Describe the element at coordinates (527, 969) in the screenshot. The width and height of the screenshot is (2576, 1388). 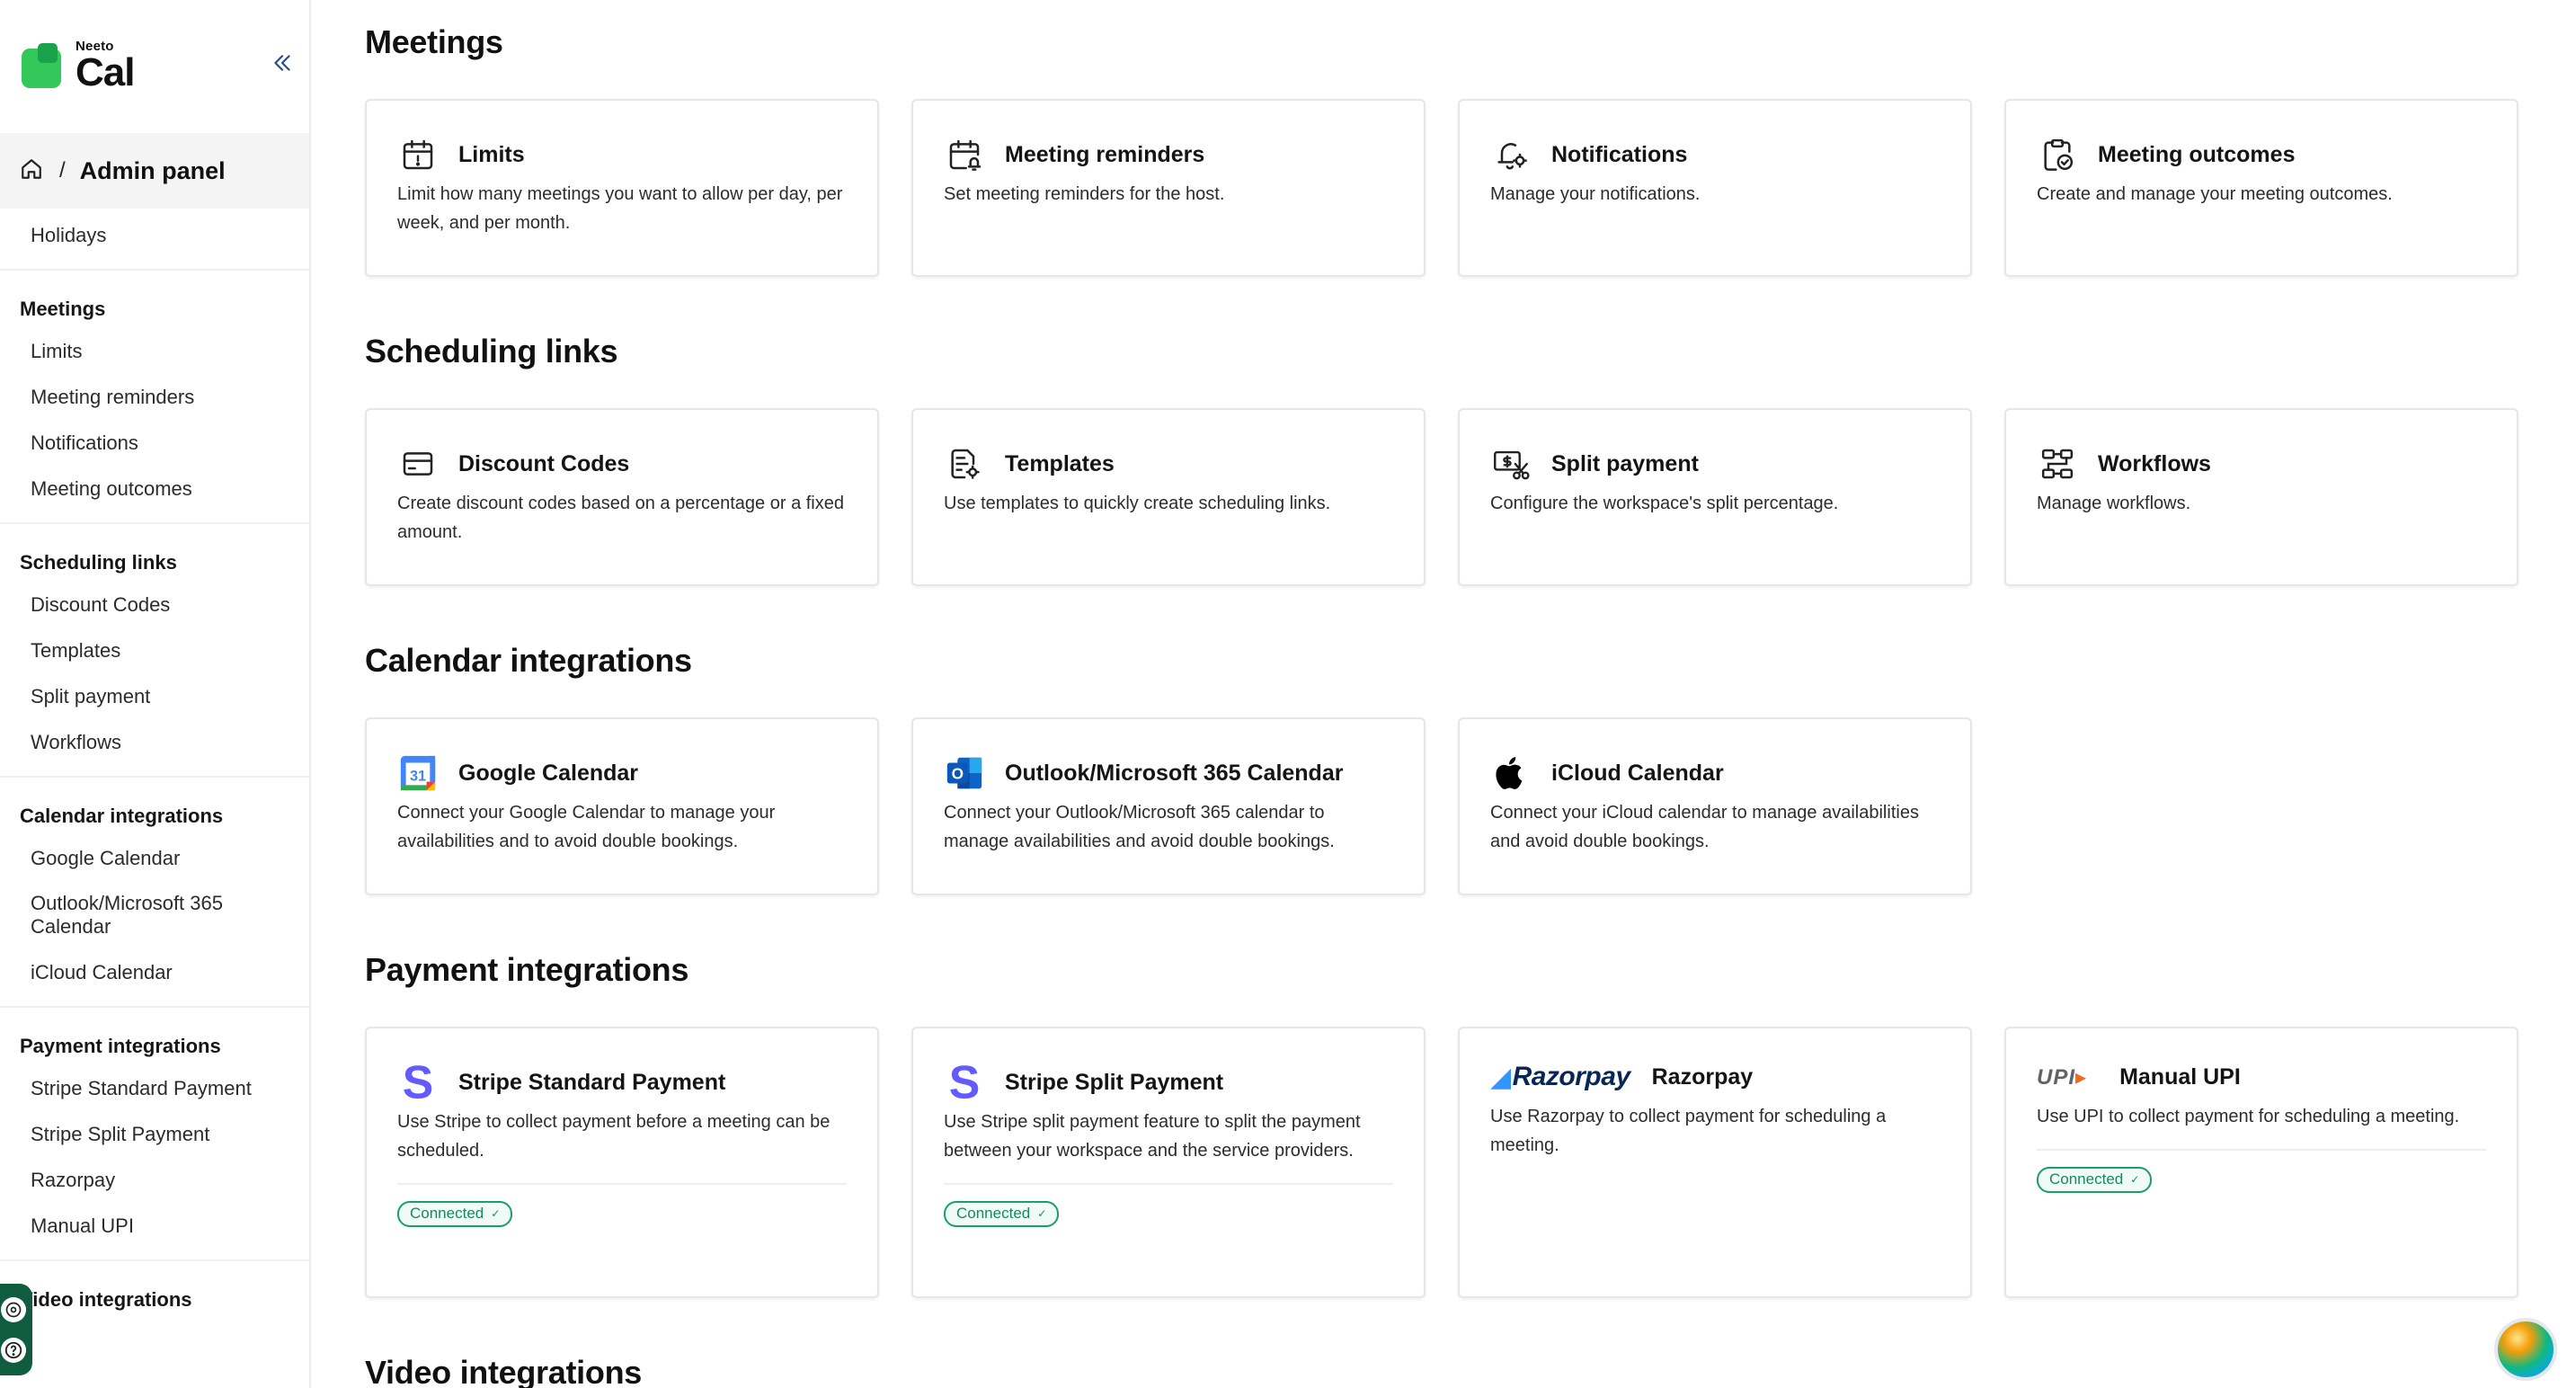
I see `section-title-payment-integrations: Payment integrations` at that location.